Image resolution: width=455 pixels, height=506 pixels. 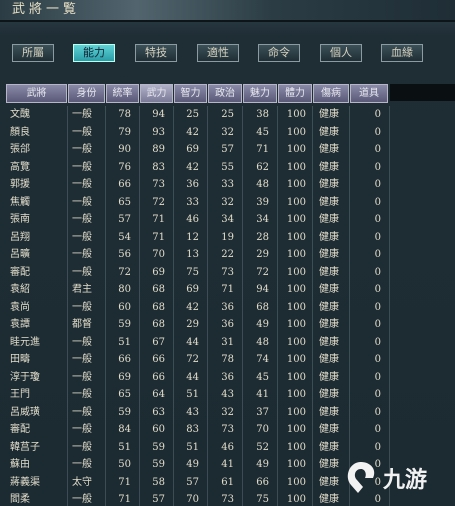 I want to click on stat-int: 29, so click(x=192, y=324).